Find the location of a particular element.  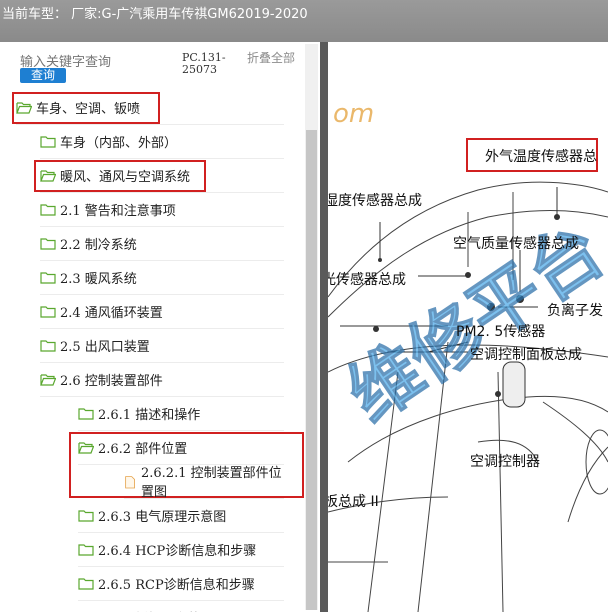

watermark-small: om is located at coordinates (353, 114).